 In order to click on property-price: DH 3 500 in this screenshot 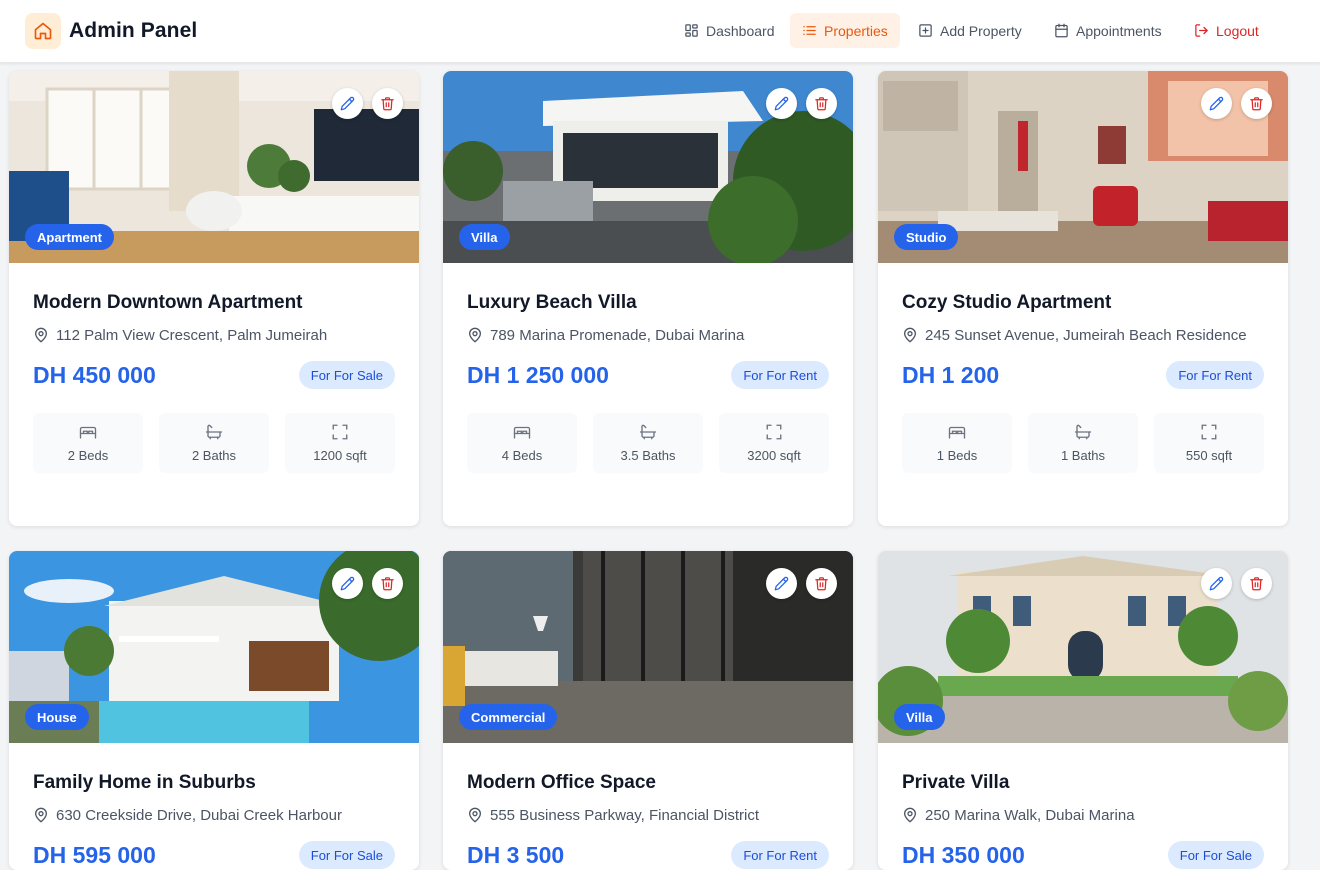, I will do `click(516, 854)`.